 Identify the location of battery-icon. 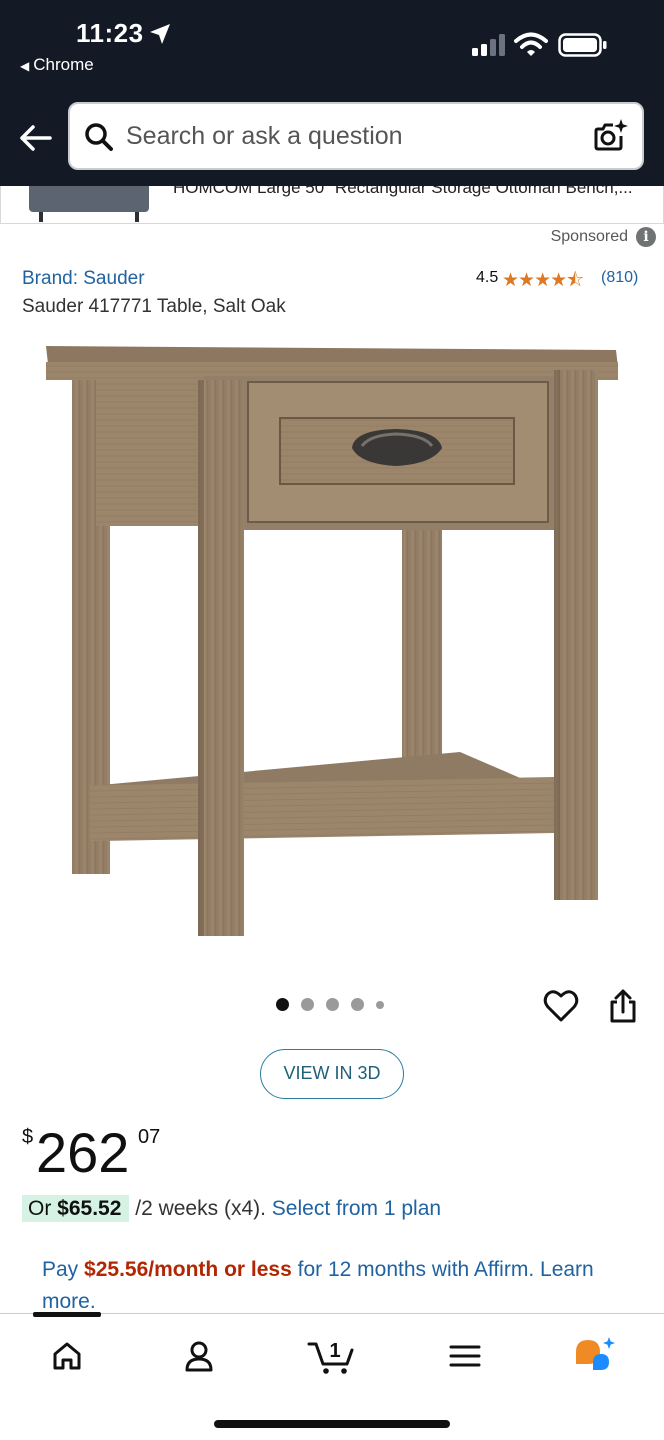
(582, 45).